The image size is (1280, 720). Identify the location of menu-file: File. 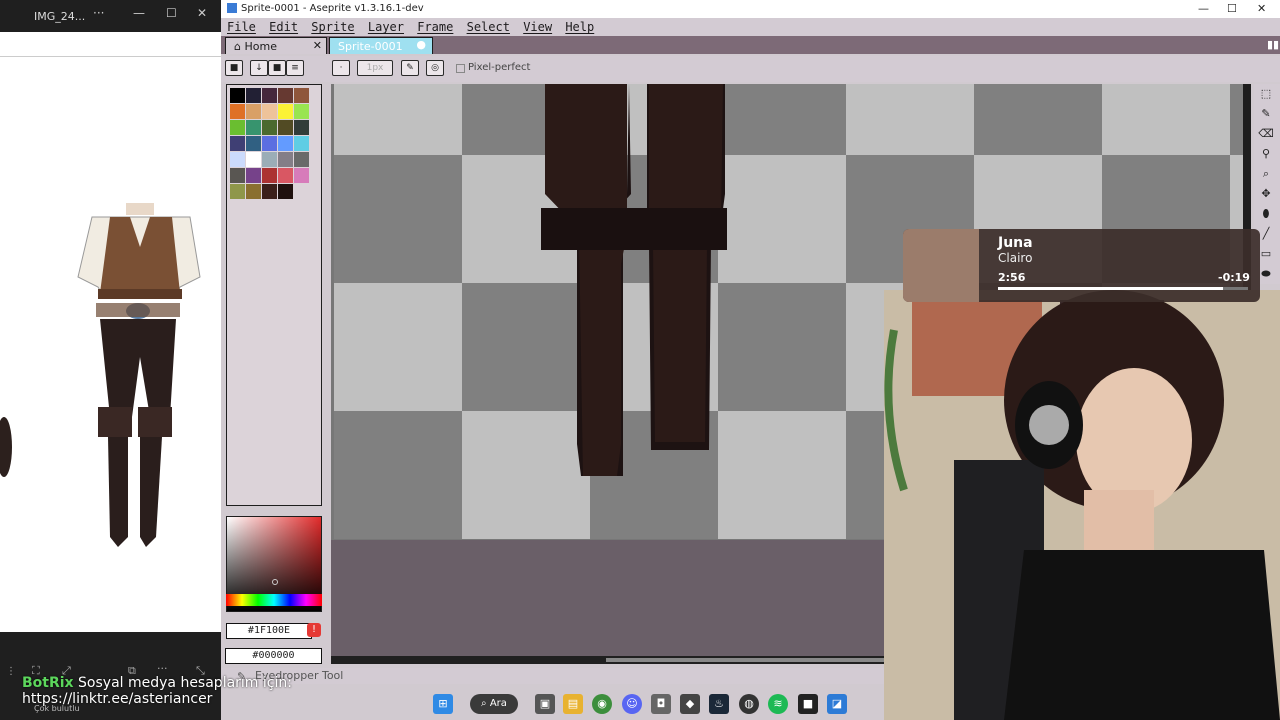
(241, 27).